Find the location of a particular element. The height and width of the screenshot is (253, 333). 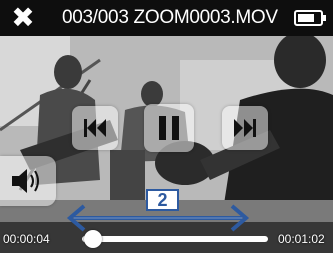

close-icon: ✖ is located at coordinates (23, 18).